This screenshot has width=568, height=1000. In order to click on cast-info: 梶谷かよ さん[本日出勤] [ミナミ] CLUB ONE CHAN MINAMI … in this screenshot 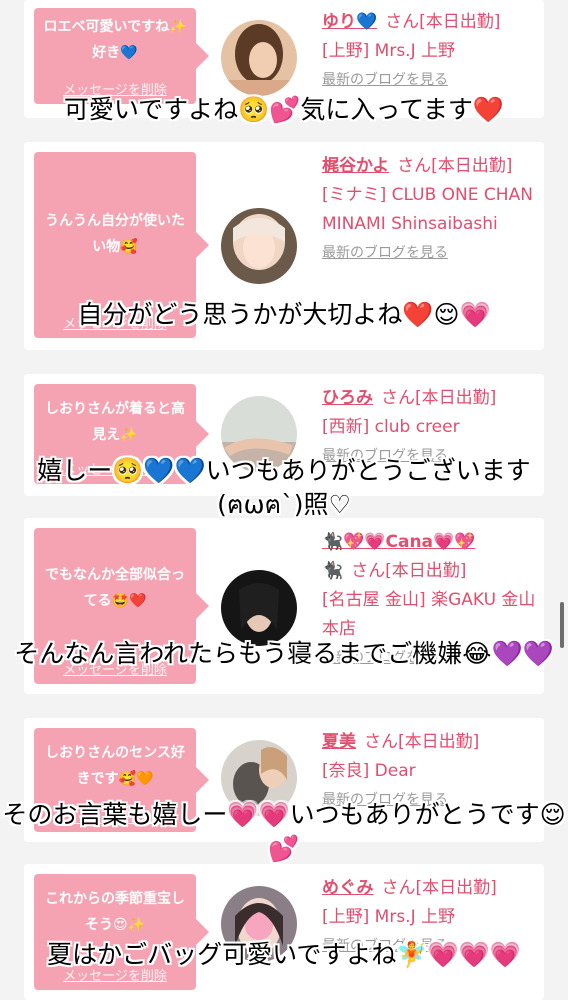, I will do `click(431, 210)`.